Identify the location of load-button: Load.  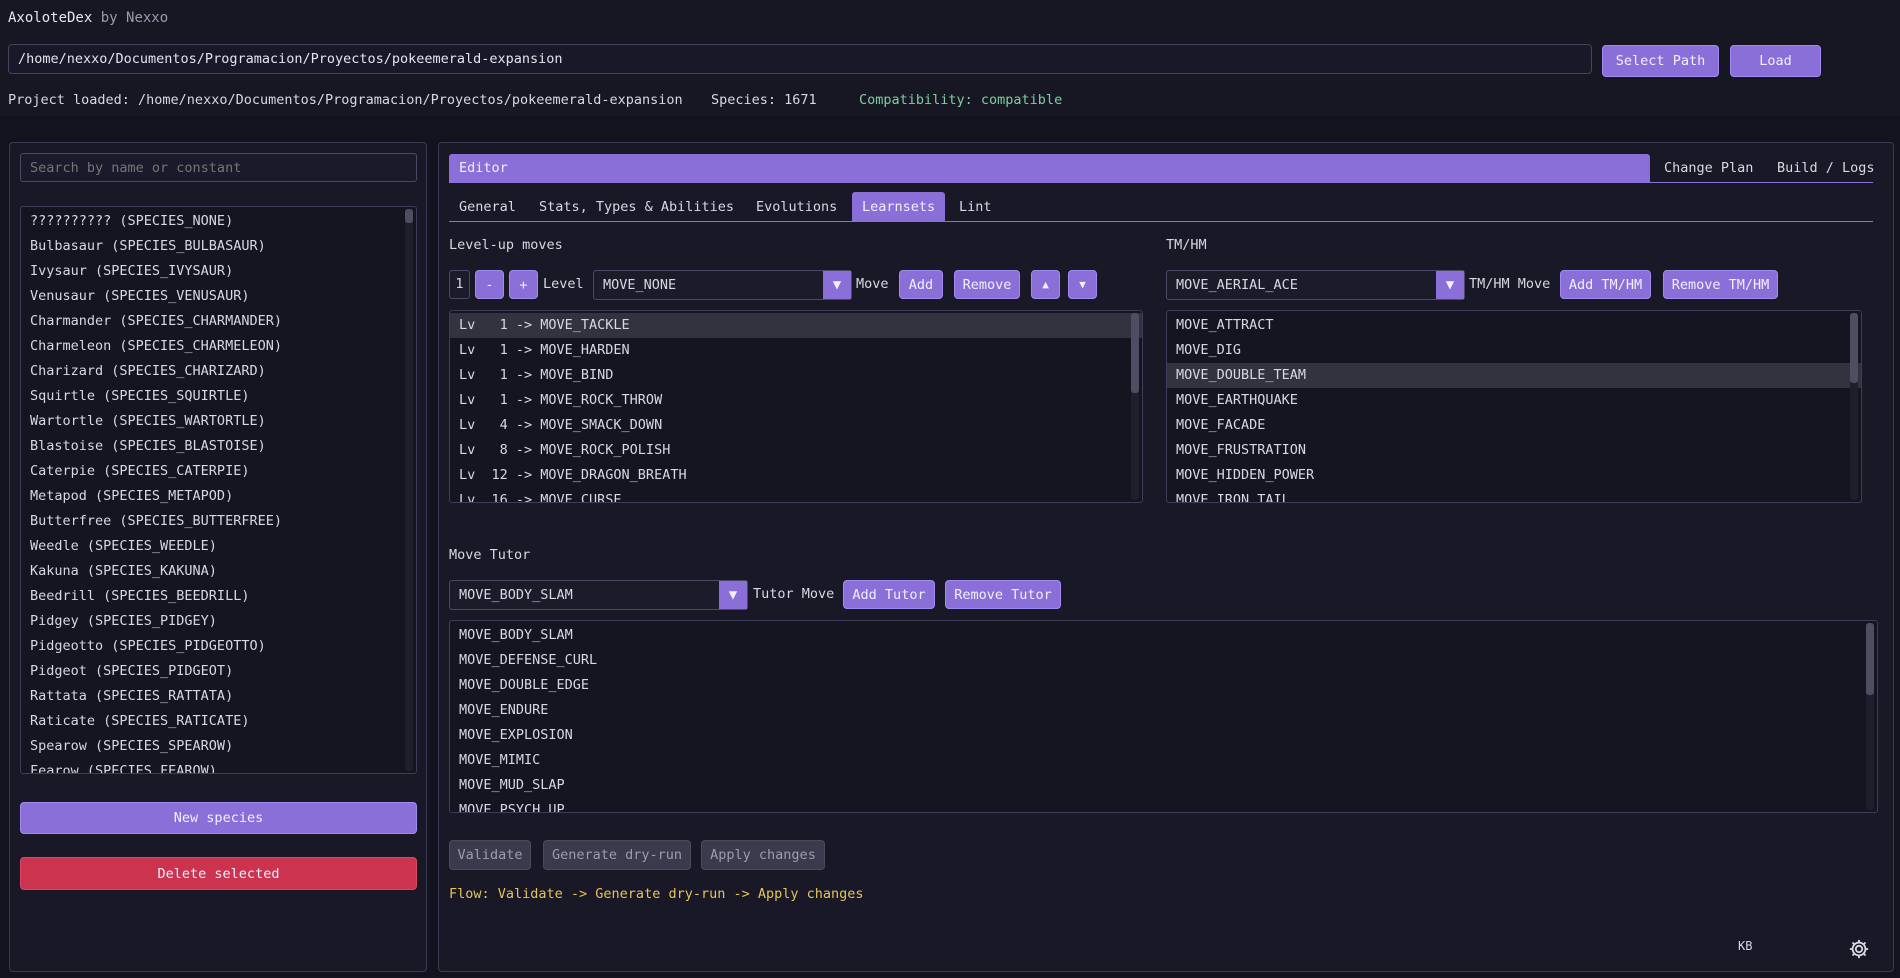
(1775, 61).